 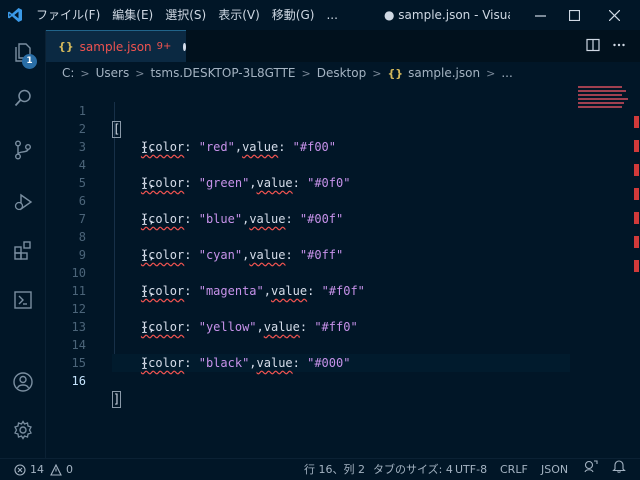 I want to click on code-line: 14 {color: "black",value: "#000", so click(x=211, y=354).